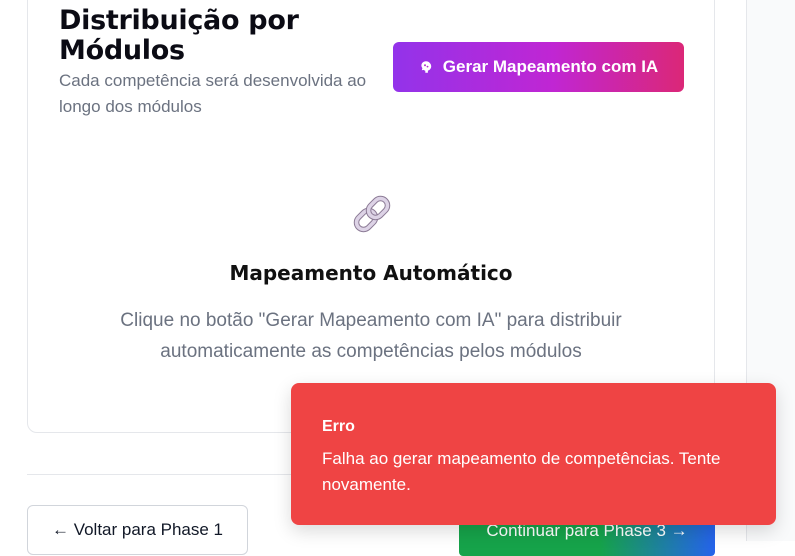  Describe the element at coordinates (179, 35) in the screenshot. I see `section-title: Distribuição por Módulos` at that location.